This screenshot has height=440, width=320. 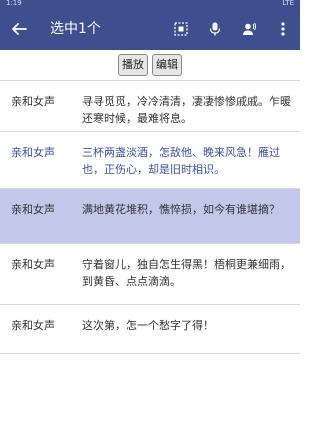 I want to click on sentence-text: 寻寻觅觅，冷冷清清，凄凄惨惨戚戚。乍暖还寒时候，最难将息。, so click(x=186, y=110).